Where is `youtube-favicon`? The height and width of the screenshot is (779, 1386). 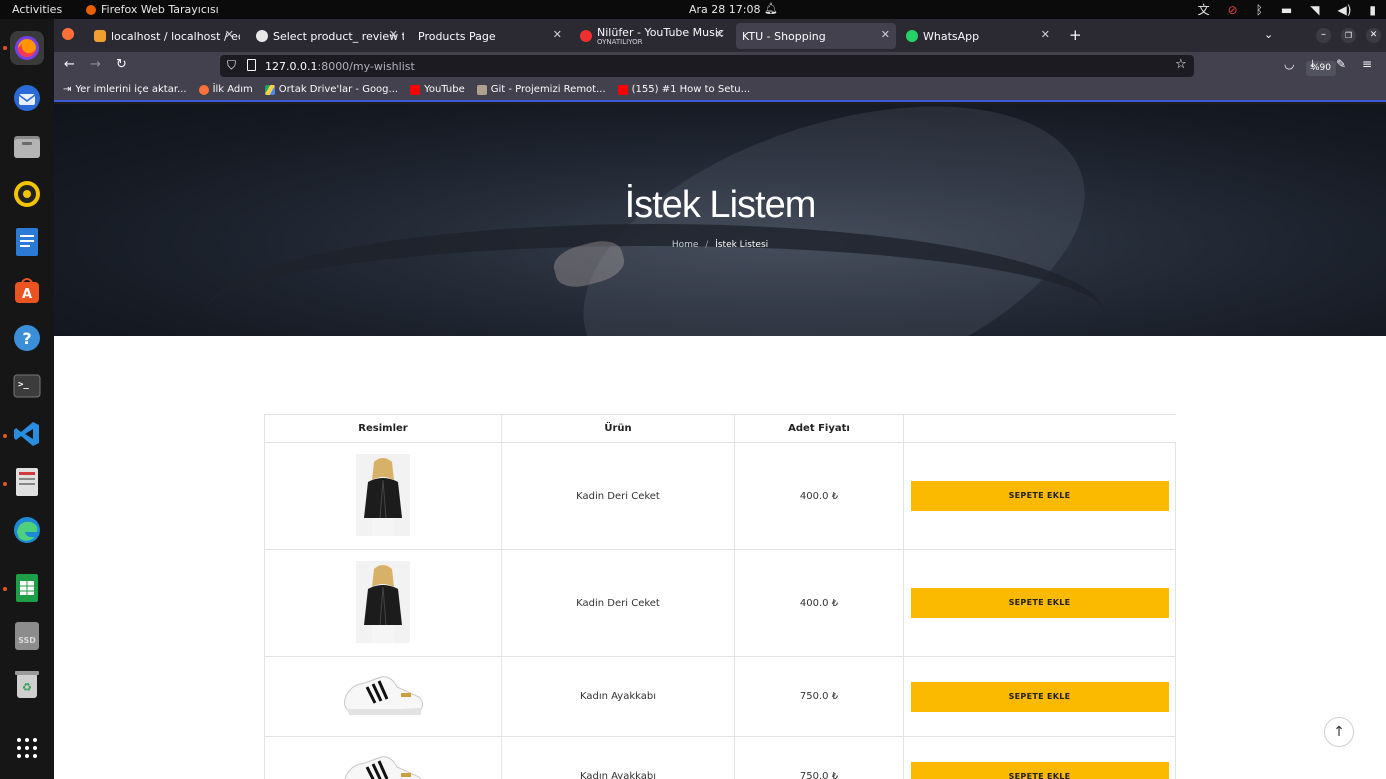
youtube-favicon is located at coordinates (622, 89).